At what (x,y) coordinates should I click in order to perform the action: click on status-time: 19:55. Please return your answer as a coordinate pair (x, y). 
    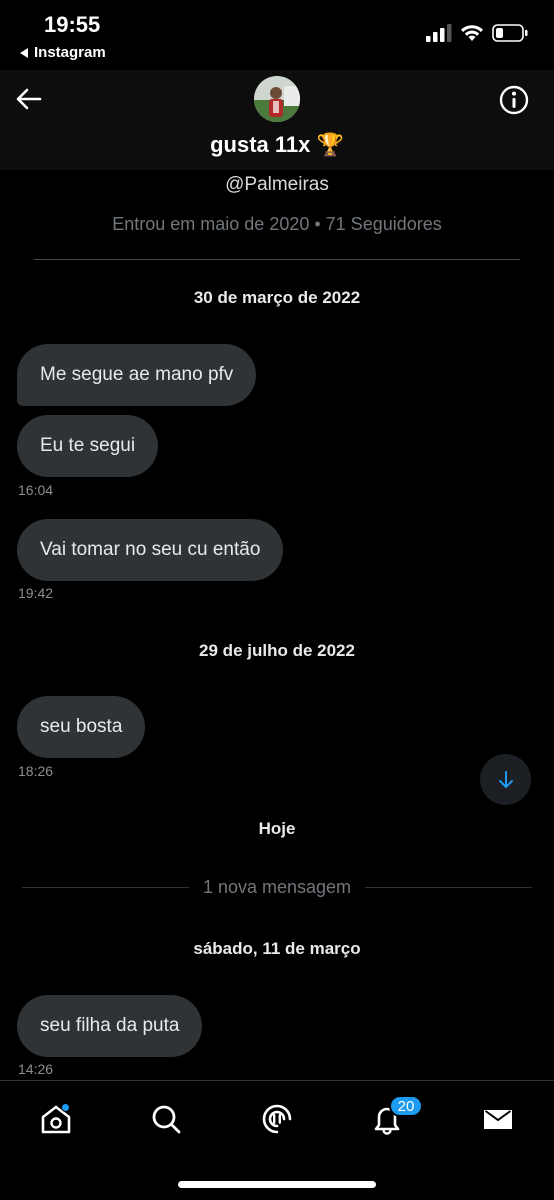
    Looking at the image, I should click on (72, 24).